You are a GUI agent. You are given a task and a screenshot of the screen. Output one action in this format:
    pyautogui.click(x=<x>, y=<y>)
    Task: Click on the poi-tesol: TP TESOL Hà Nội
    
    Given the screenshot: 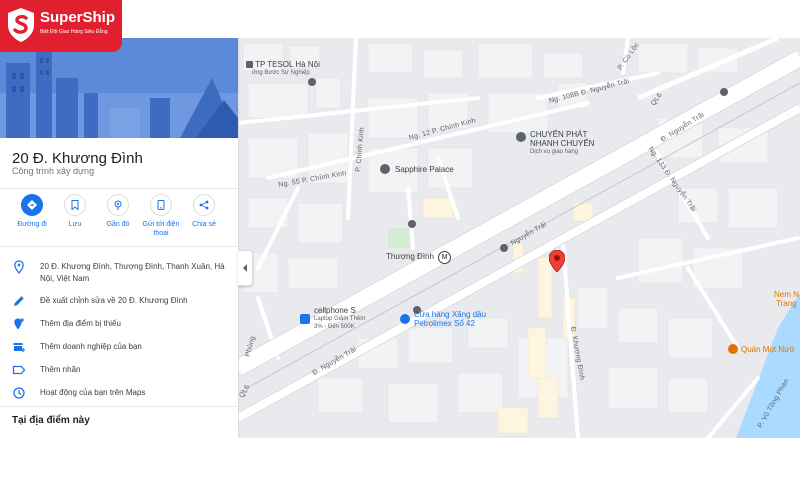 What is the action you would take?
    pyautogui.click(x=283, y=64)
    